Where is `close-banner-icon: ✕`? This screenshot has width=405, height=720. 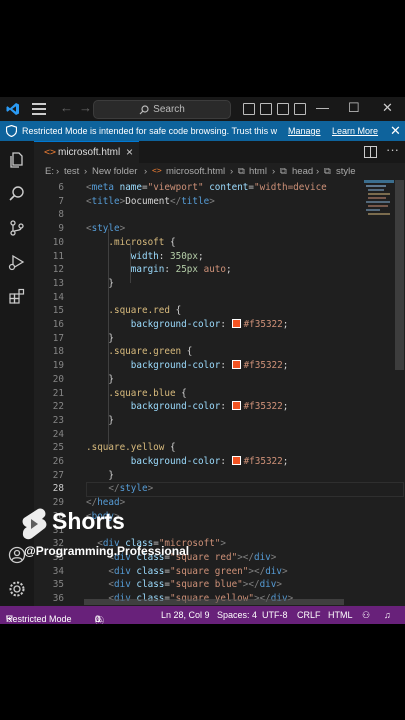 close-banner-icon: ✕ is located at coordinates (395, 131).